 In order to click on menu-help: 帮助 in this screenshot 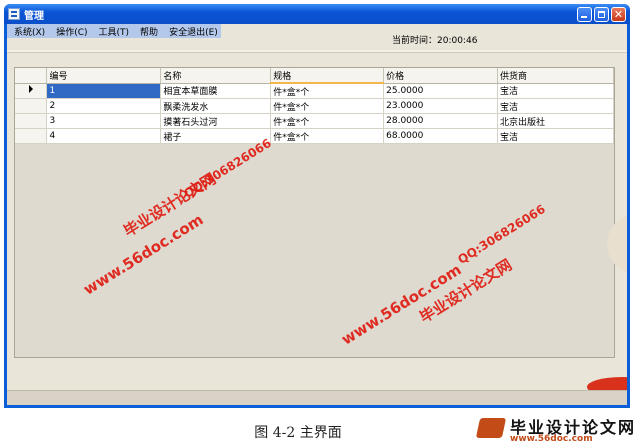, I will do `click(147, 31)`.